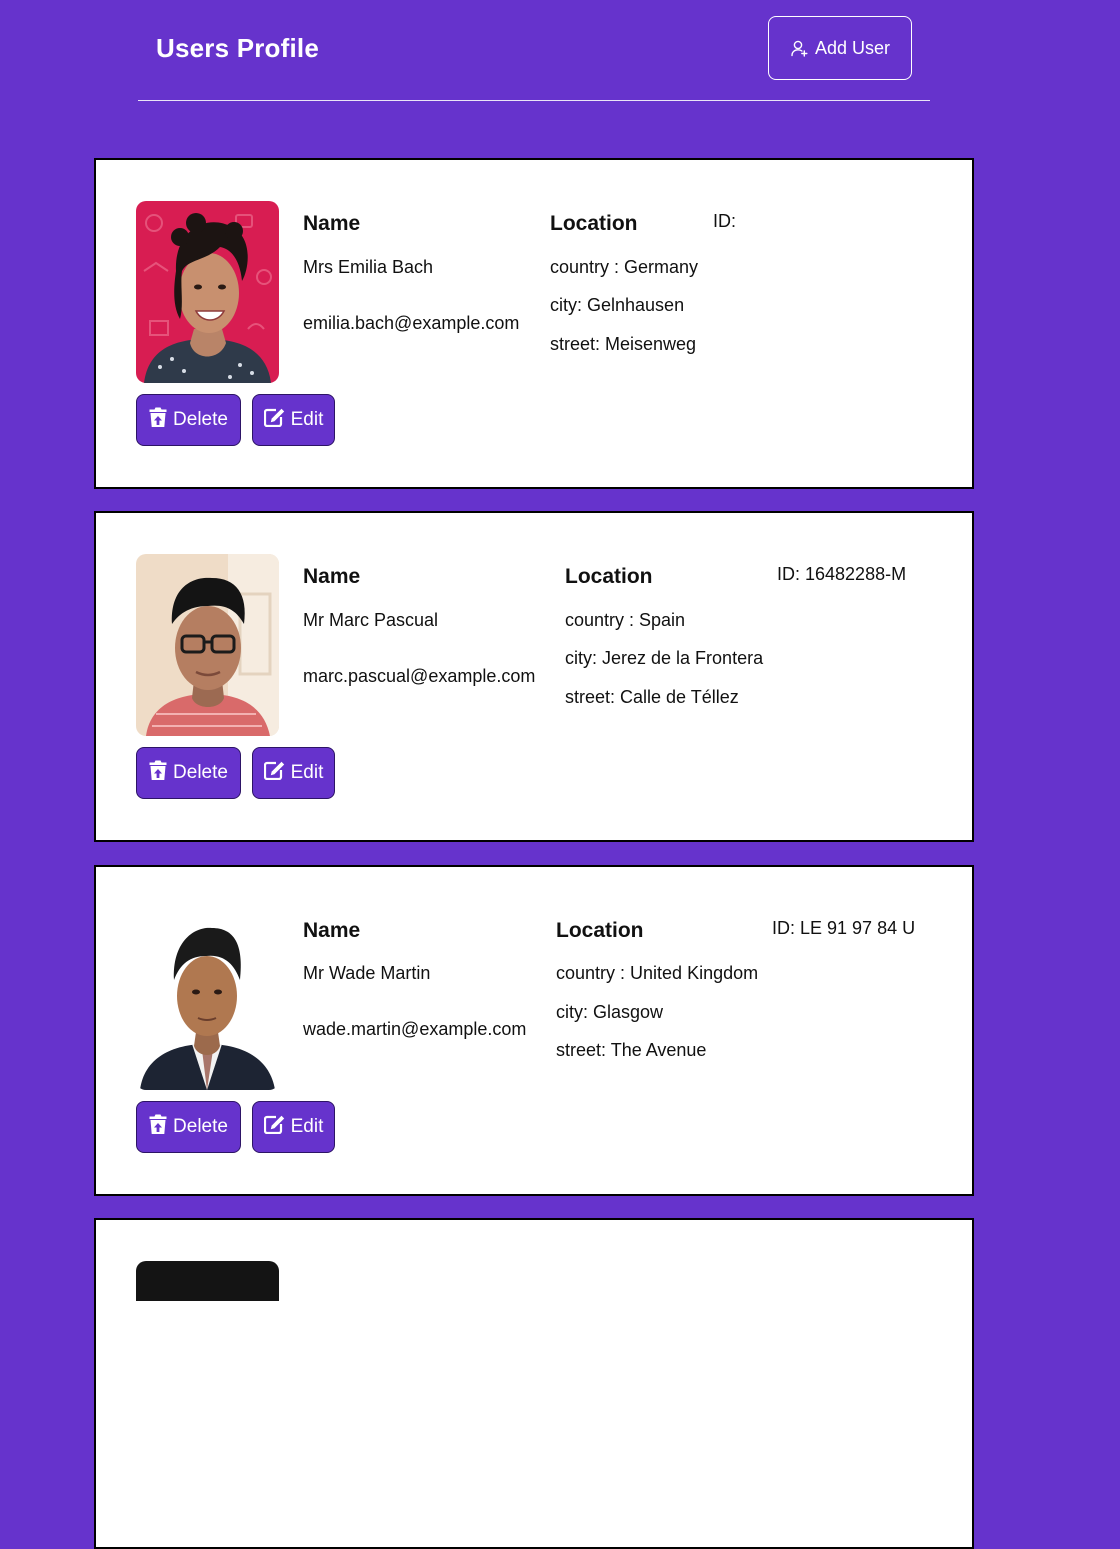  What do you see at coordinates (842, 574) in the screenshot?
I see `user-id: ID: 16482288-M` at bounding box center [842, 574].